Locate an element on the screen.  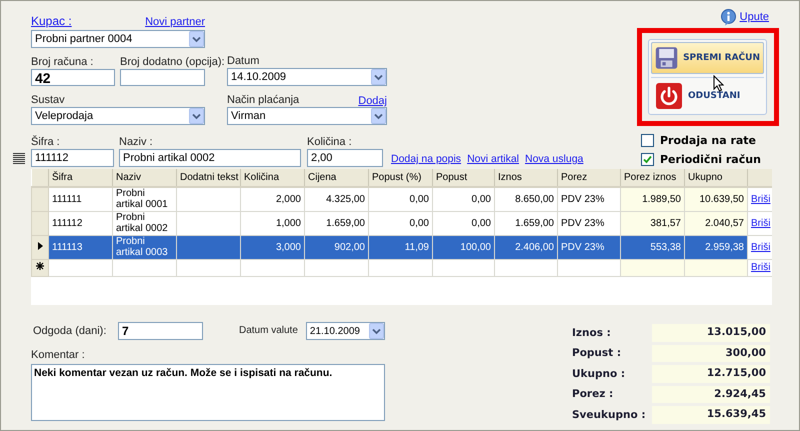
info-icon is located at coordinates (728, 17).